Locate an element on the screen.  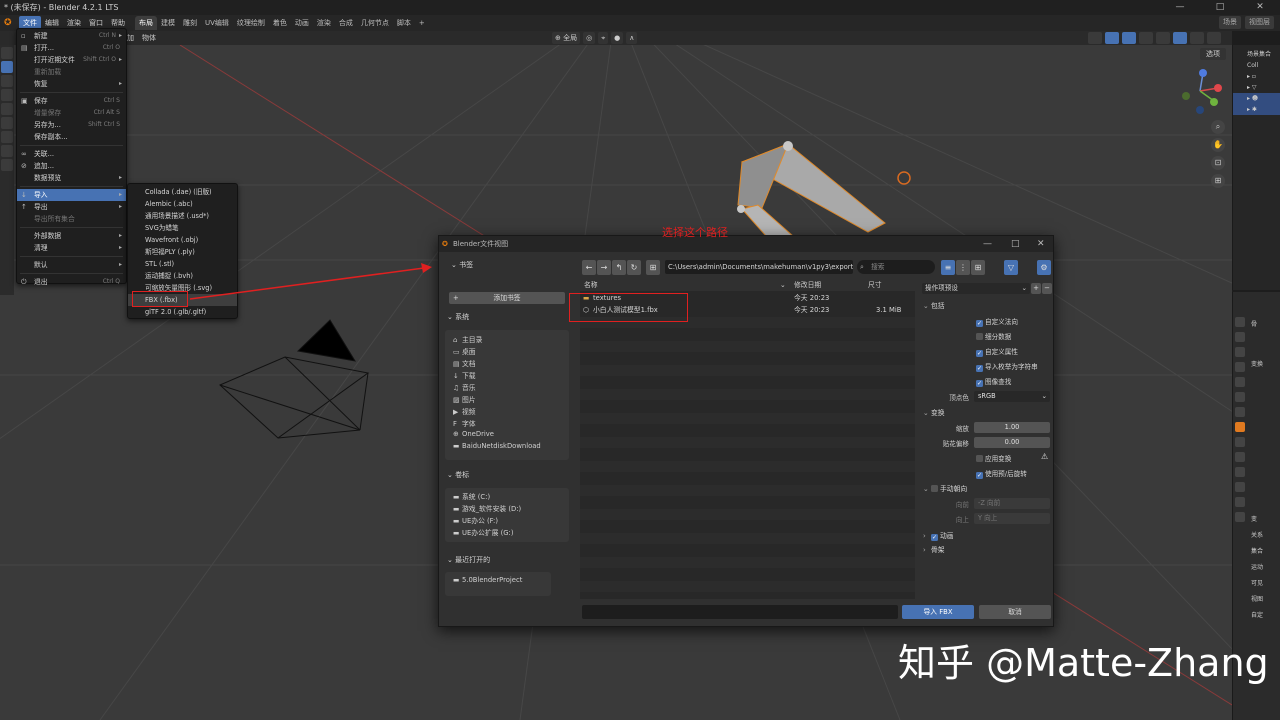
data-tab-icon is located at coordinates (1240, 502).